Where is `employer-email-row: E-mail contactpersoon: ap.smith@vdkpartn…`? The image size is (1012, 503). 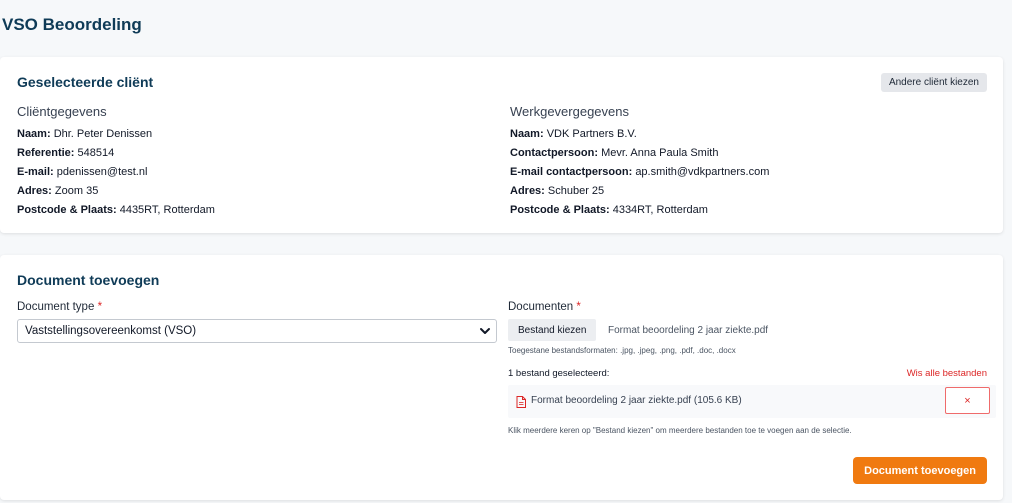
employer-email-row: E-mail contactpersoon: ap.smith@vdkpartn… is located at coordinates (639, 172).